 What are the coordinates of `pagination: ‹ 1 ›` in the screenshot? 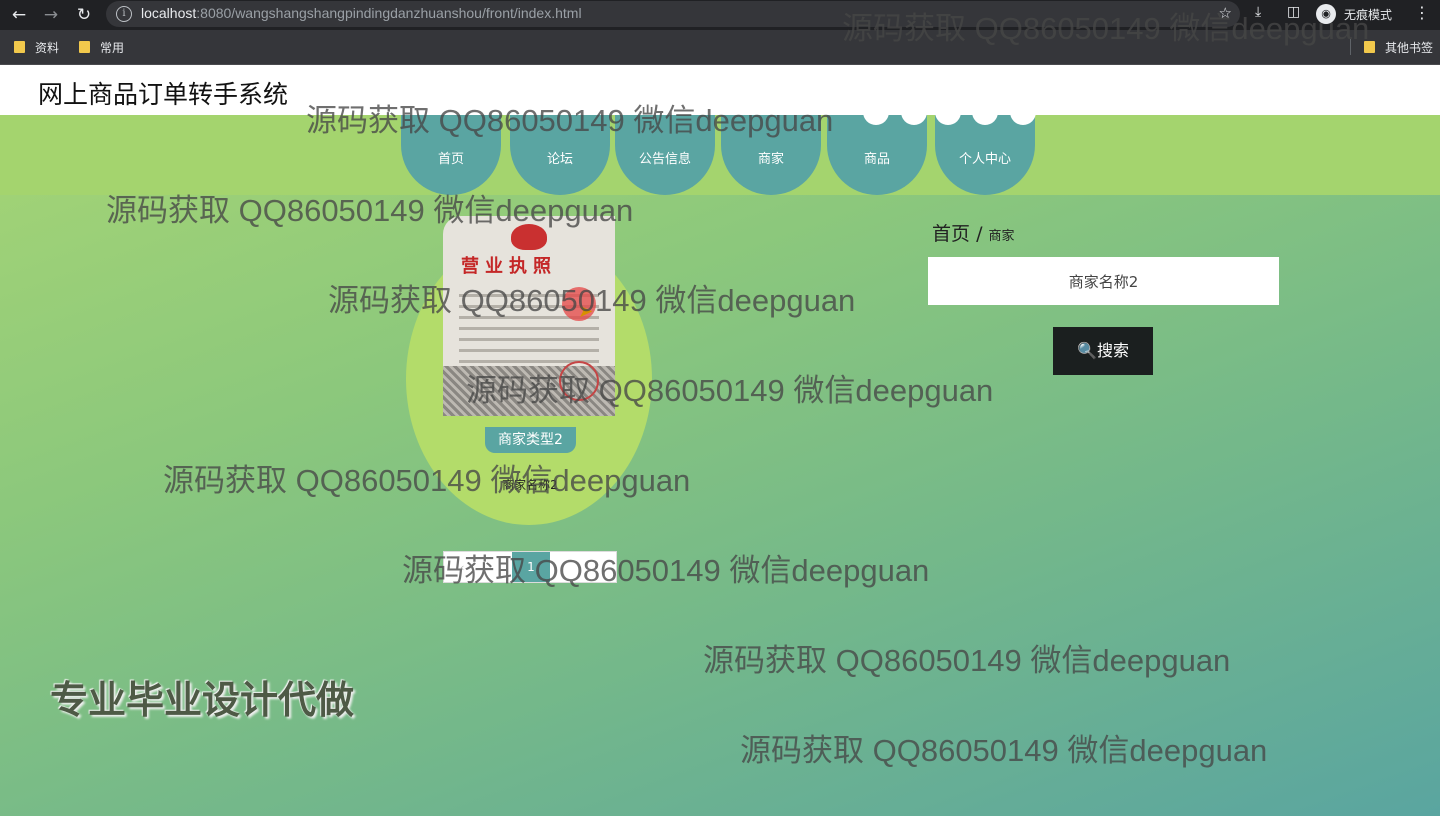 It's located at (530, 567).